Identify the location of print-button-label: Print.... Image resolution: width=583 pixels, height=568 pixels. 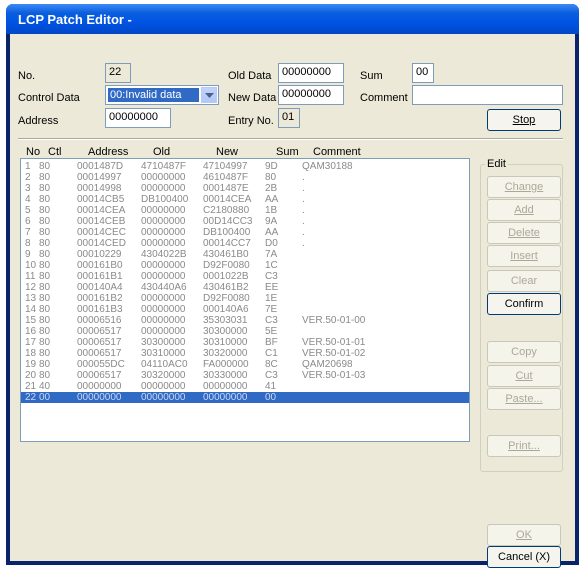
(524, 446).